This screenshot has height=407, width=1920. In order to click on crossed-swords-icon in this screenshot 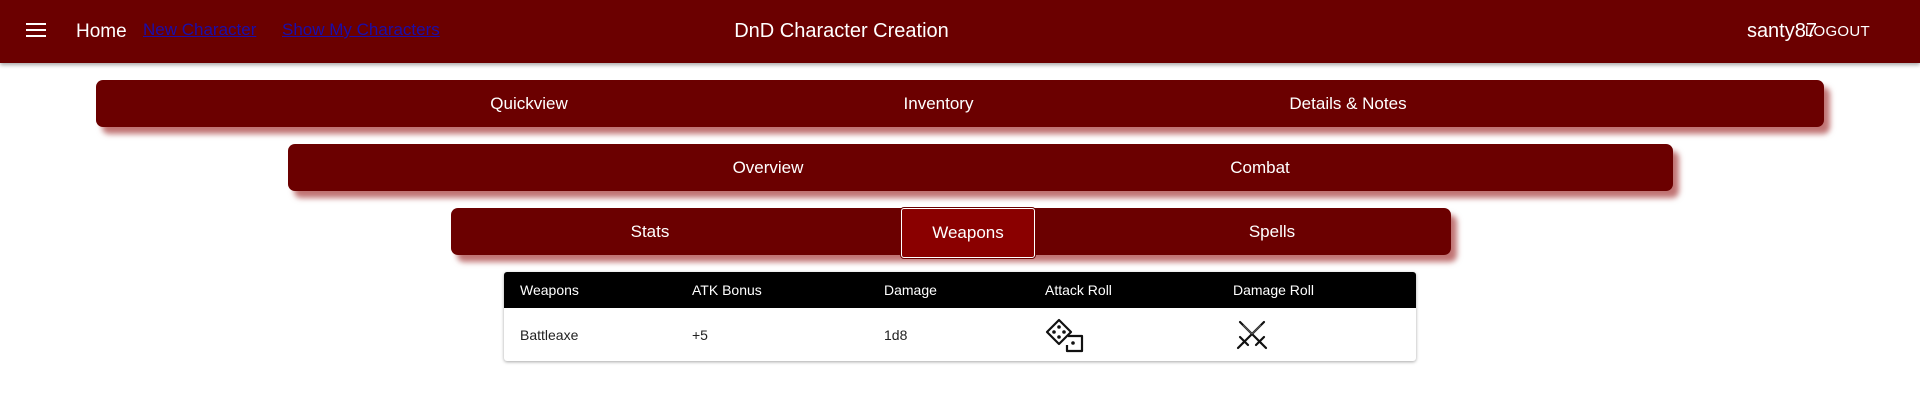, I will do `click(1252, 335)`.